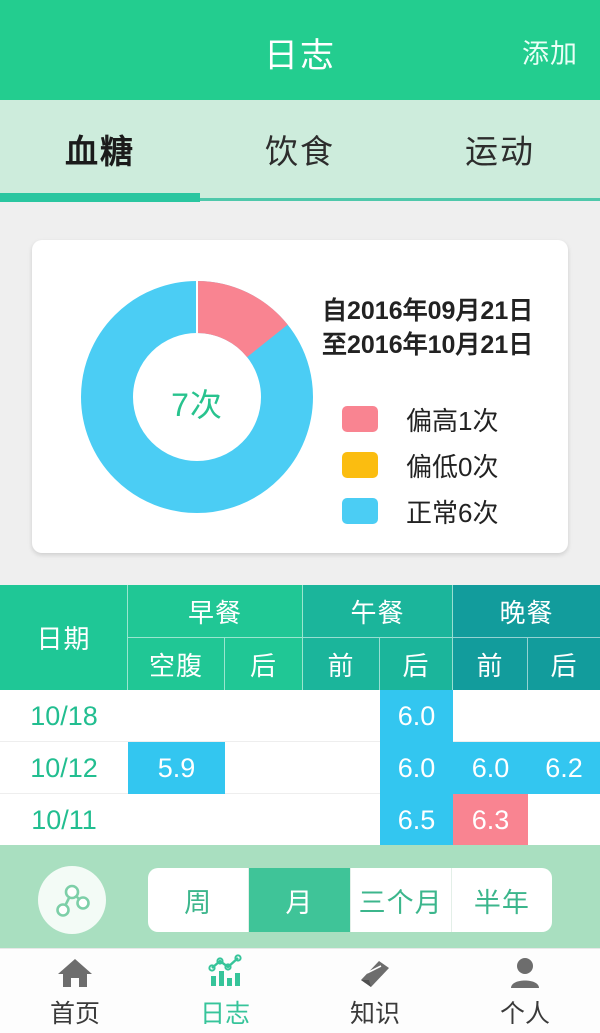  I want to click on page-title: 日志, so click(300, 56).